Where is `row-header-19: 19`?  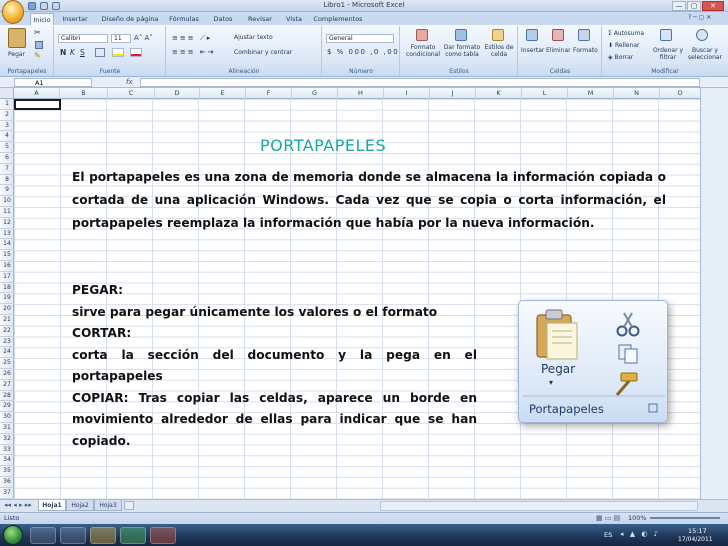 row-header-19: 19 is located at coordinates (7, 299).